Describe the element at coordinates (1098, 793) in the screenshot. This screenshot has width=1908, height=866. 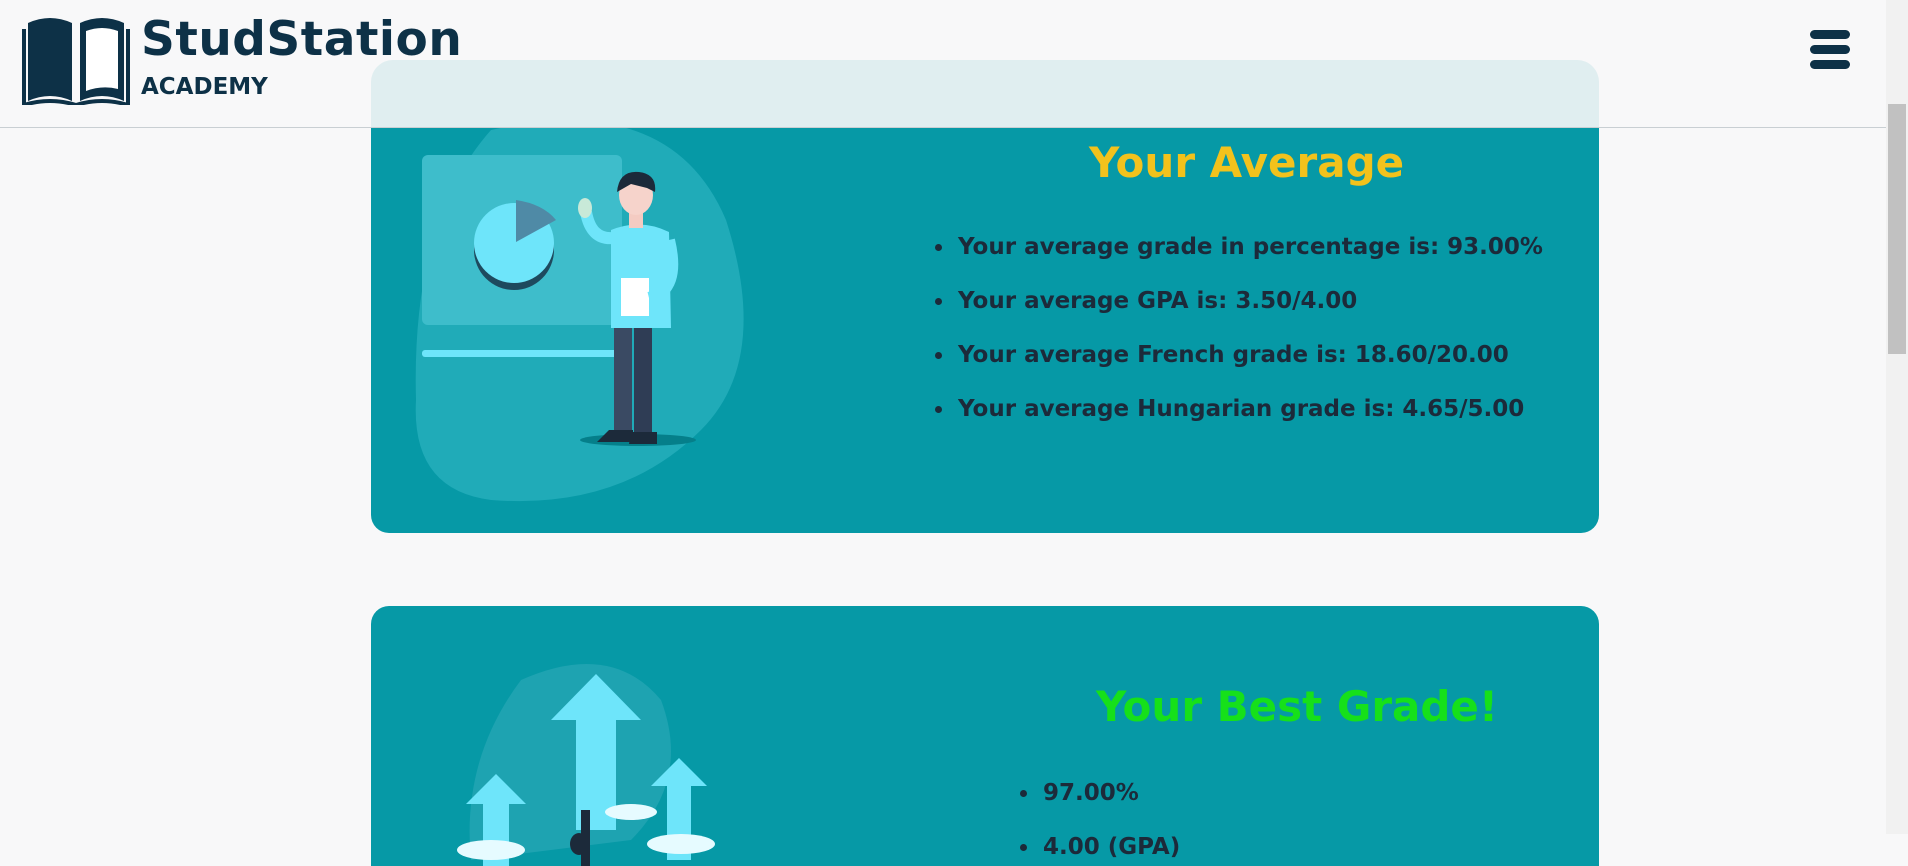
I see `list-item: 97.00%` at that location.